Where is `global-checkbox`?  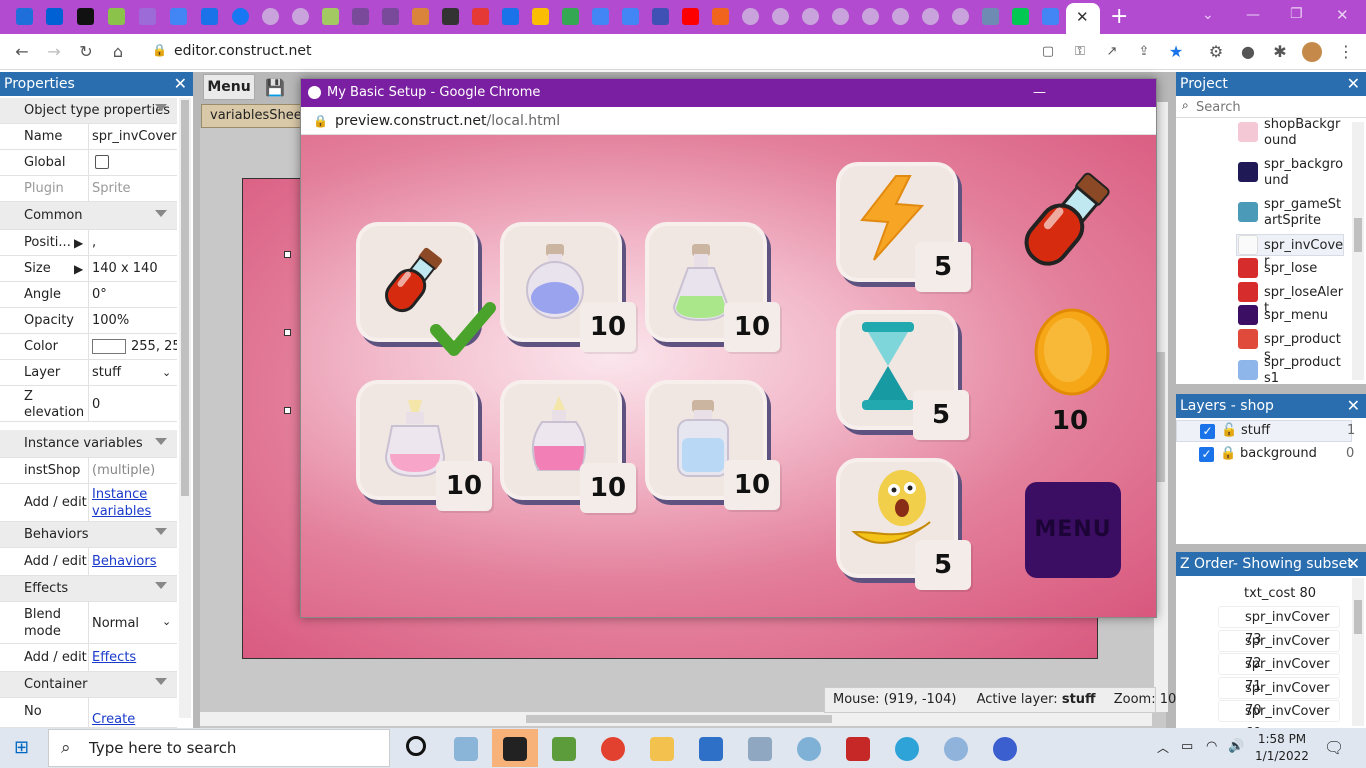
global-checkbox is located at coordinates (102, 162).